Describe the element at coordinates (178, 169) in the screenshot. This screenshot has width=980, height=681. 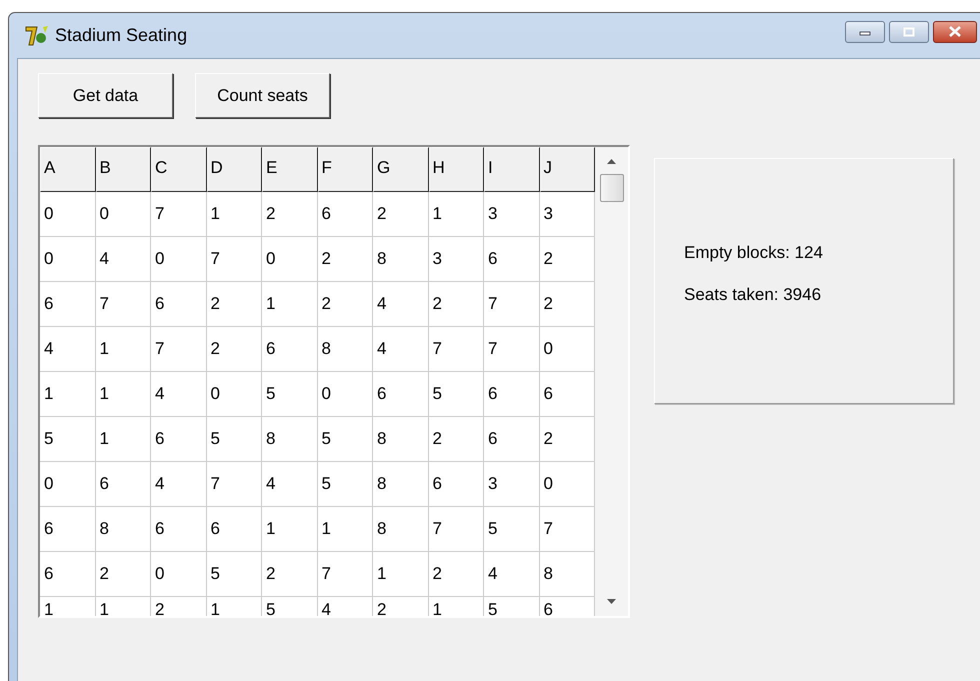
I see `column-header: C` at that location.